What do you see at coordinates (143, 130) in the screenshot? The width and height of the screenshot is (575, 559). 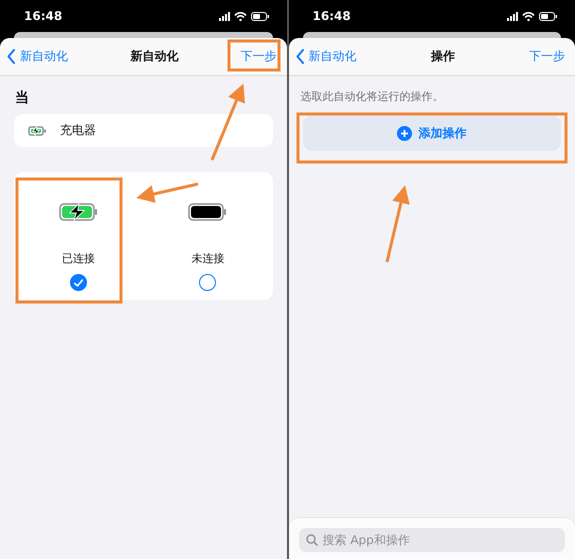 I see `trigger-card: 充电器` at bounding box center [143, 130].